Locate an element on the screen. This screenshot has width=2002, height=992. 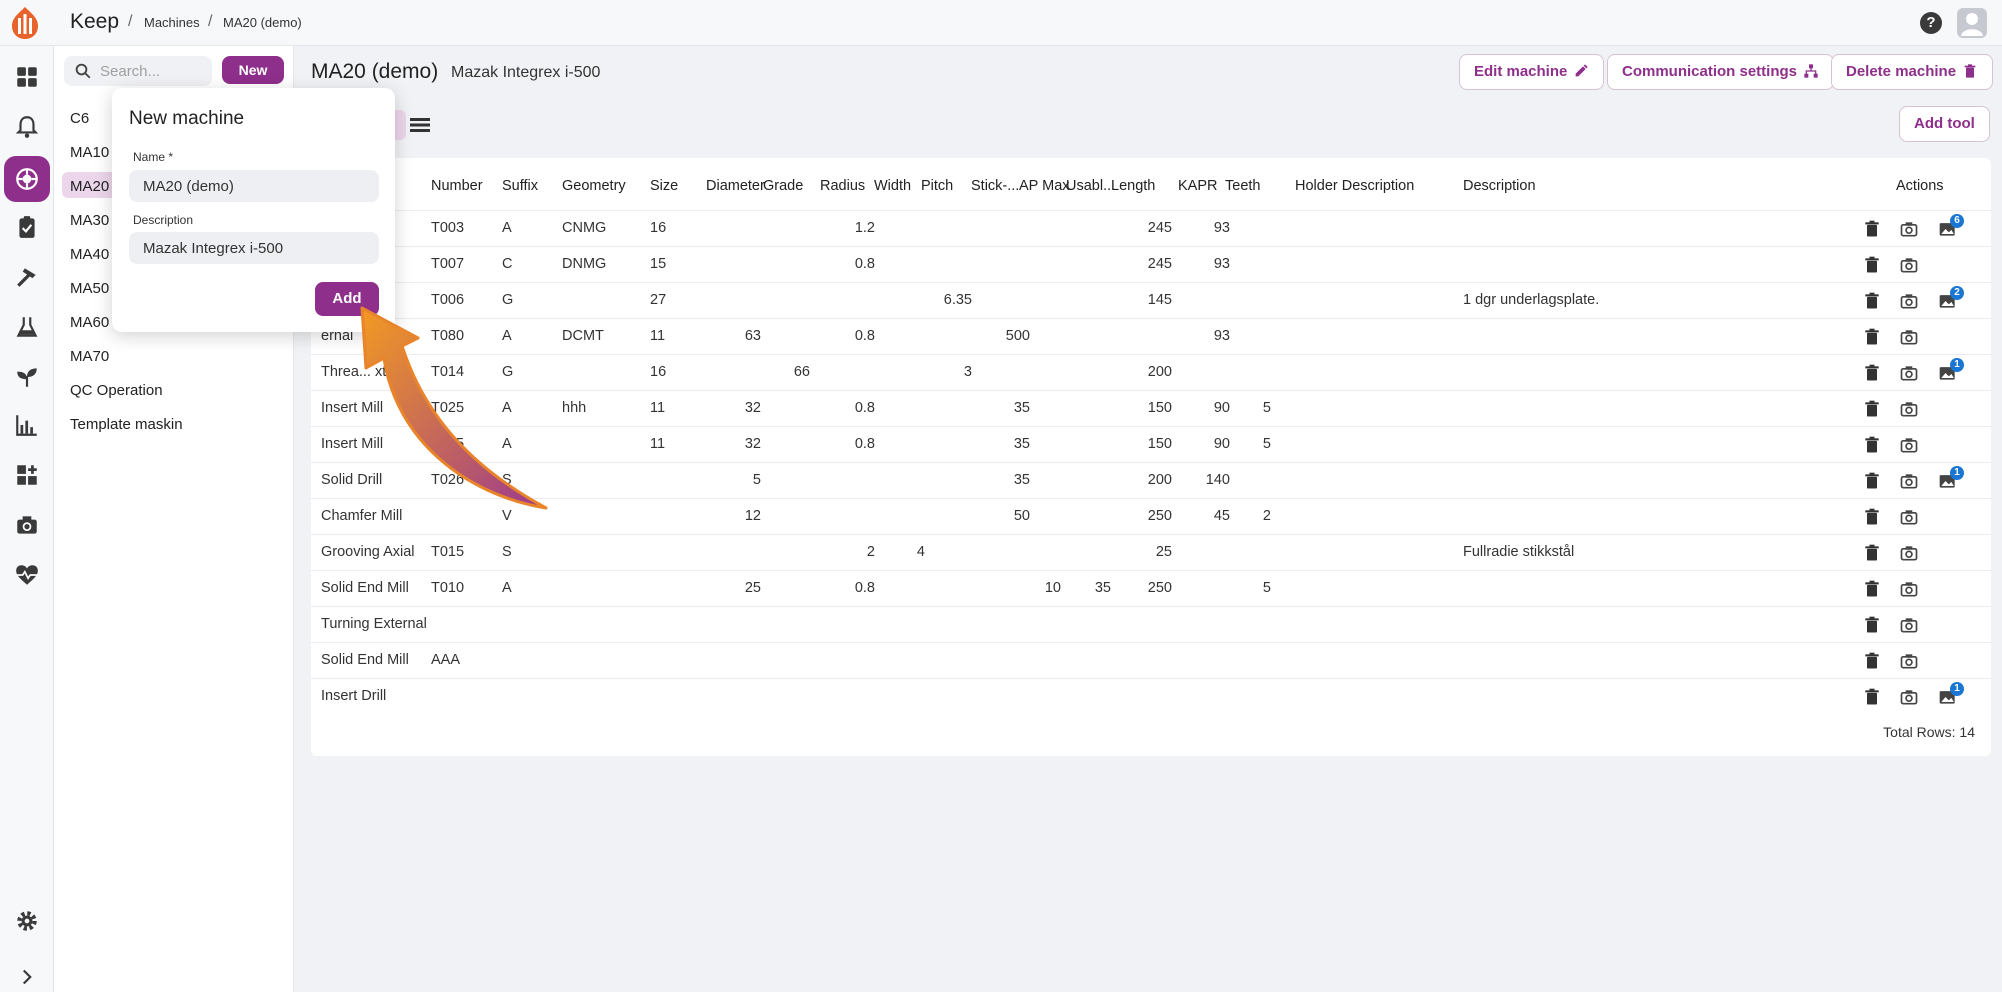
table-row: Chamfer Mill V 12 50 250 45 2 is located at coordinates (1151, 516).